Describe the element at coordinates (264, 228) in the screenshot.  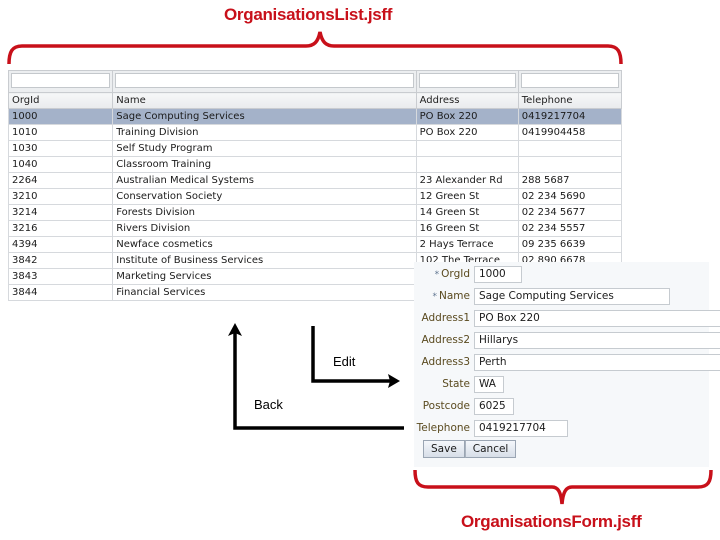
I see `cell-name: Rivers Division` at that location.